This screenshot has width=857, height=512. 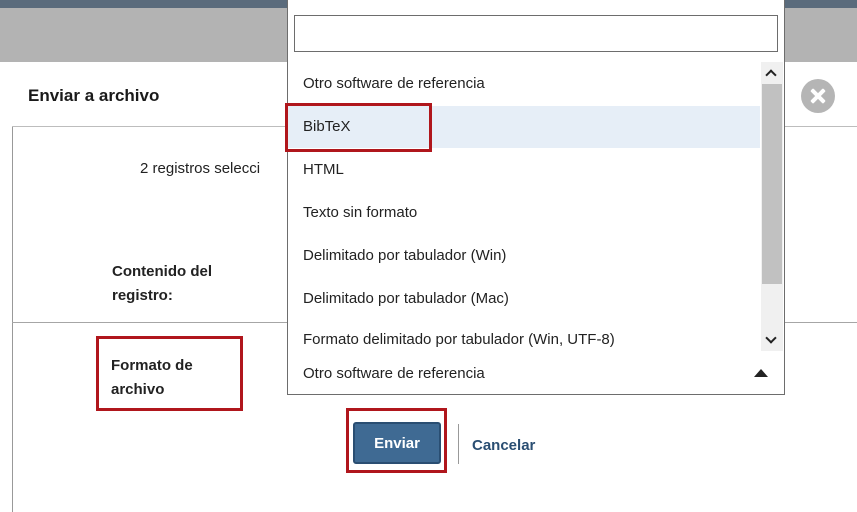 I want to click on scrollbar-thumb, so click(x=772, y=184).